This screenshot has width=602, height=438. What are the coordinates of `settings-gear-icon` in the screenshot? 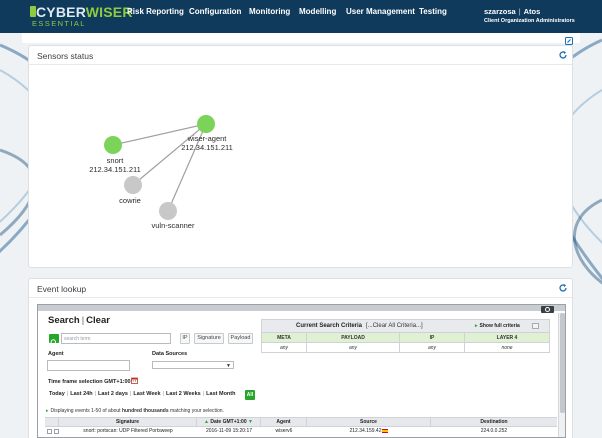 It's located at (547, 309).